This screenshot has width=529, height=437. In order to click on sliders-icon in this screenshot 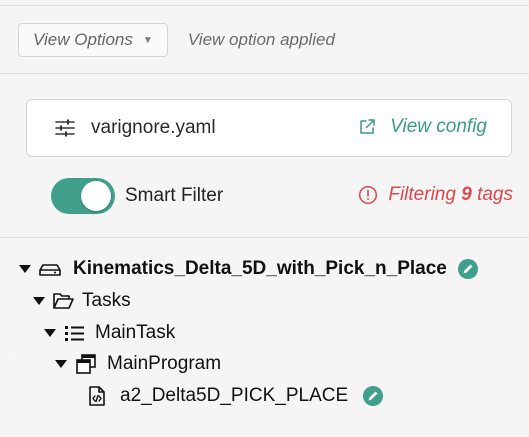, I will do `click(65, 128)`.